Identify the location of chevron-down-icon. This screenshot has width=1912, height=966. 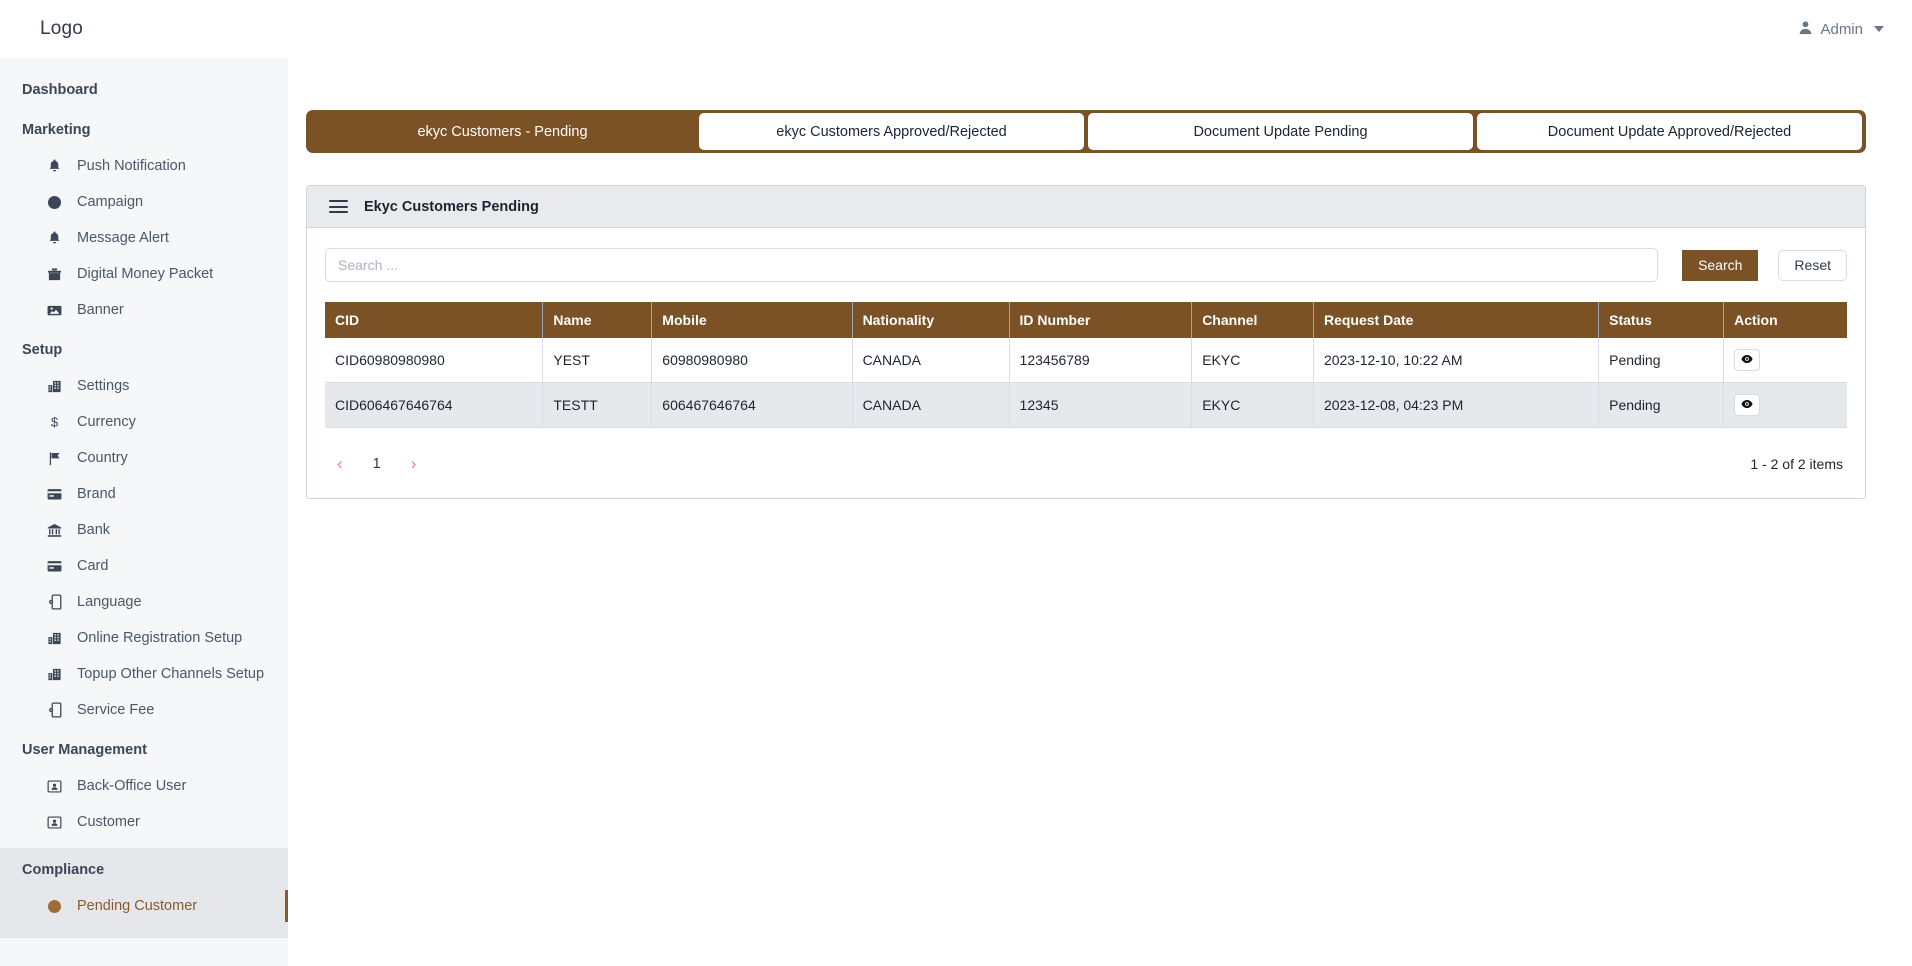
(1879, 29).